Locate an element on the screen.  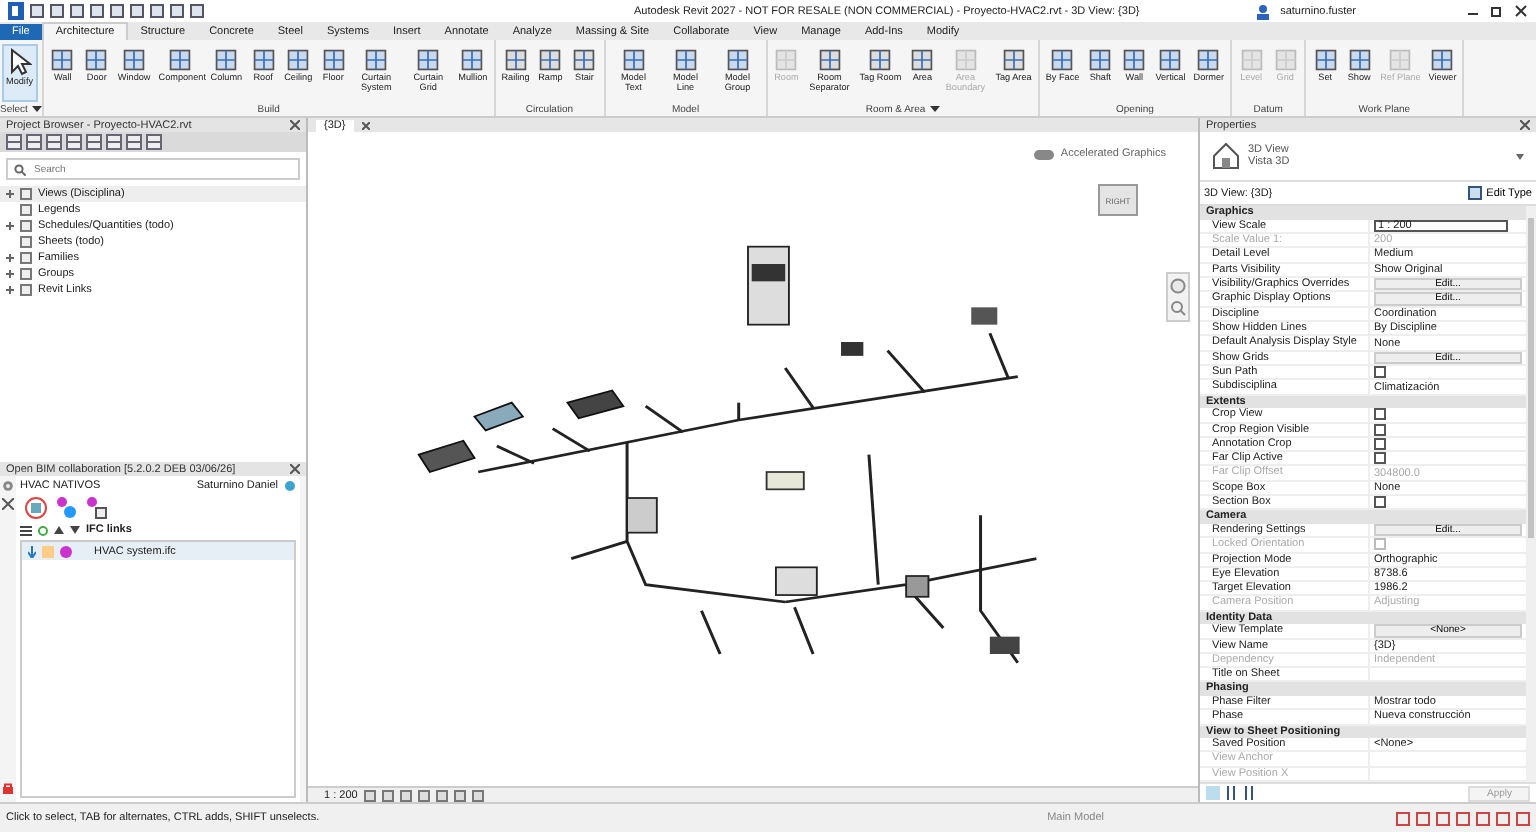
cursor-icon is located at coordinates (19, 62).